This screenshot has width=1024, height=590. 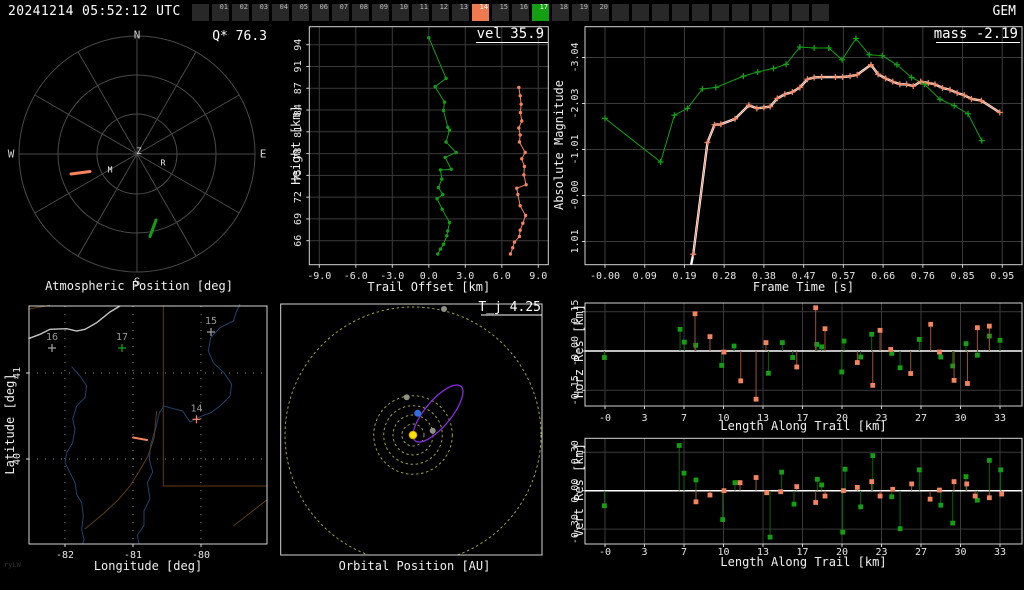 What do you see at coordinates (510, 34) in the screenshot?
I see `svg-text: vel 35.9` at bounding box center [510, 34].